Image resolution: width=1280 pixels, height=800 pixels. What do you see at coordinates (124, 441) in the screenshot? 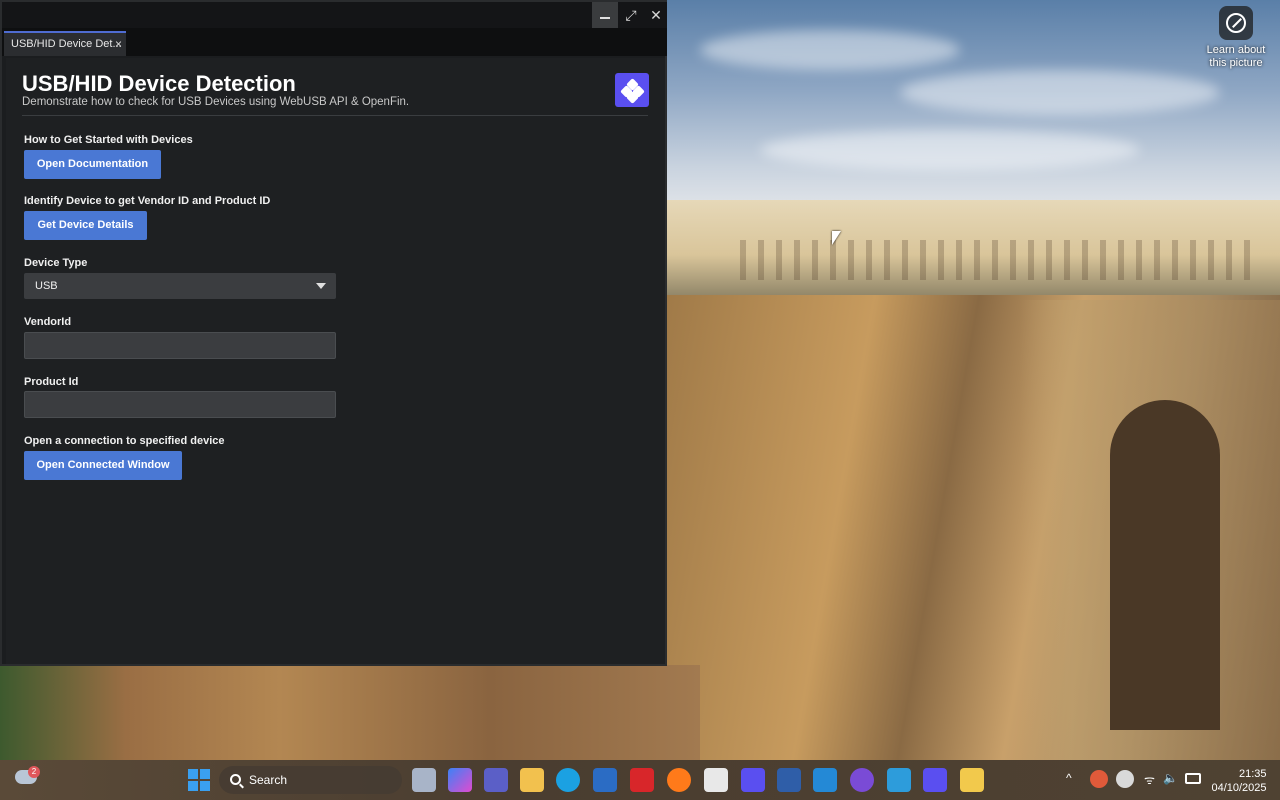
I see `connect-label: Open a connection to specified device` at bounding box center [124, 441].